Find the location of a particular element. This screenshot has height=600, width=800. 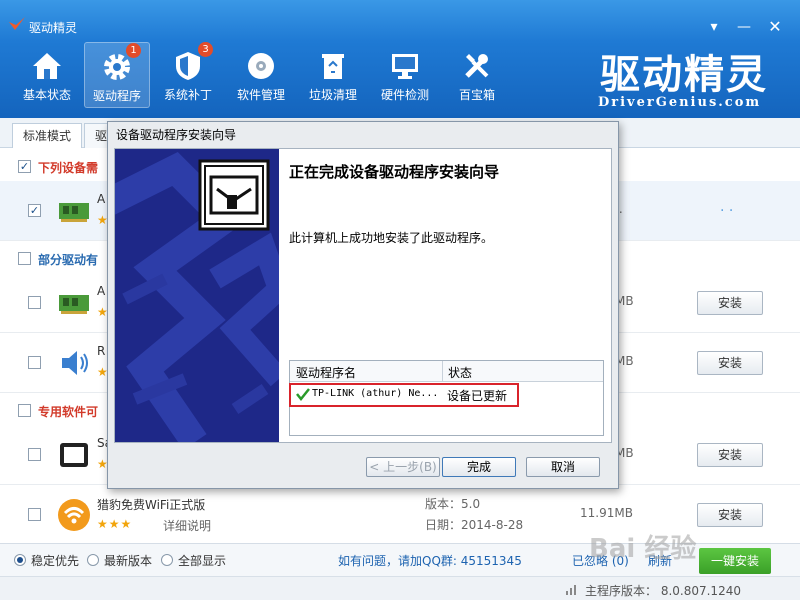

driver-name: R is located at coordinates (101, 351).